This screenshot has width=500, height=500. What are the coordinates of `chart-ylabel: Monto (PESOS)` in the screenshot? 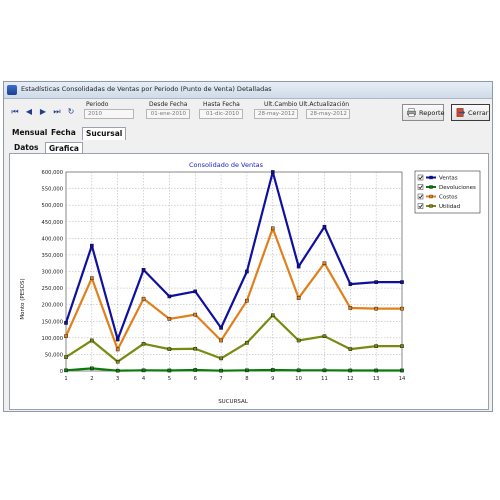 It's located at (23, 298).